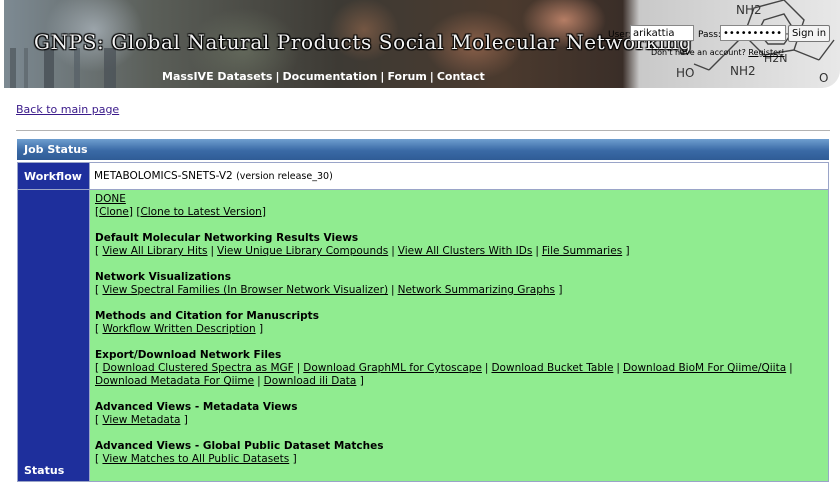 The width and height of the screenshot is (840, 482). I want to click on back-to-main-link: Back to main page, so click(67, 109).